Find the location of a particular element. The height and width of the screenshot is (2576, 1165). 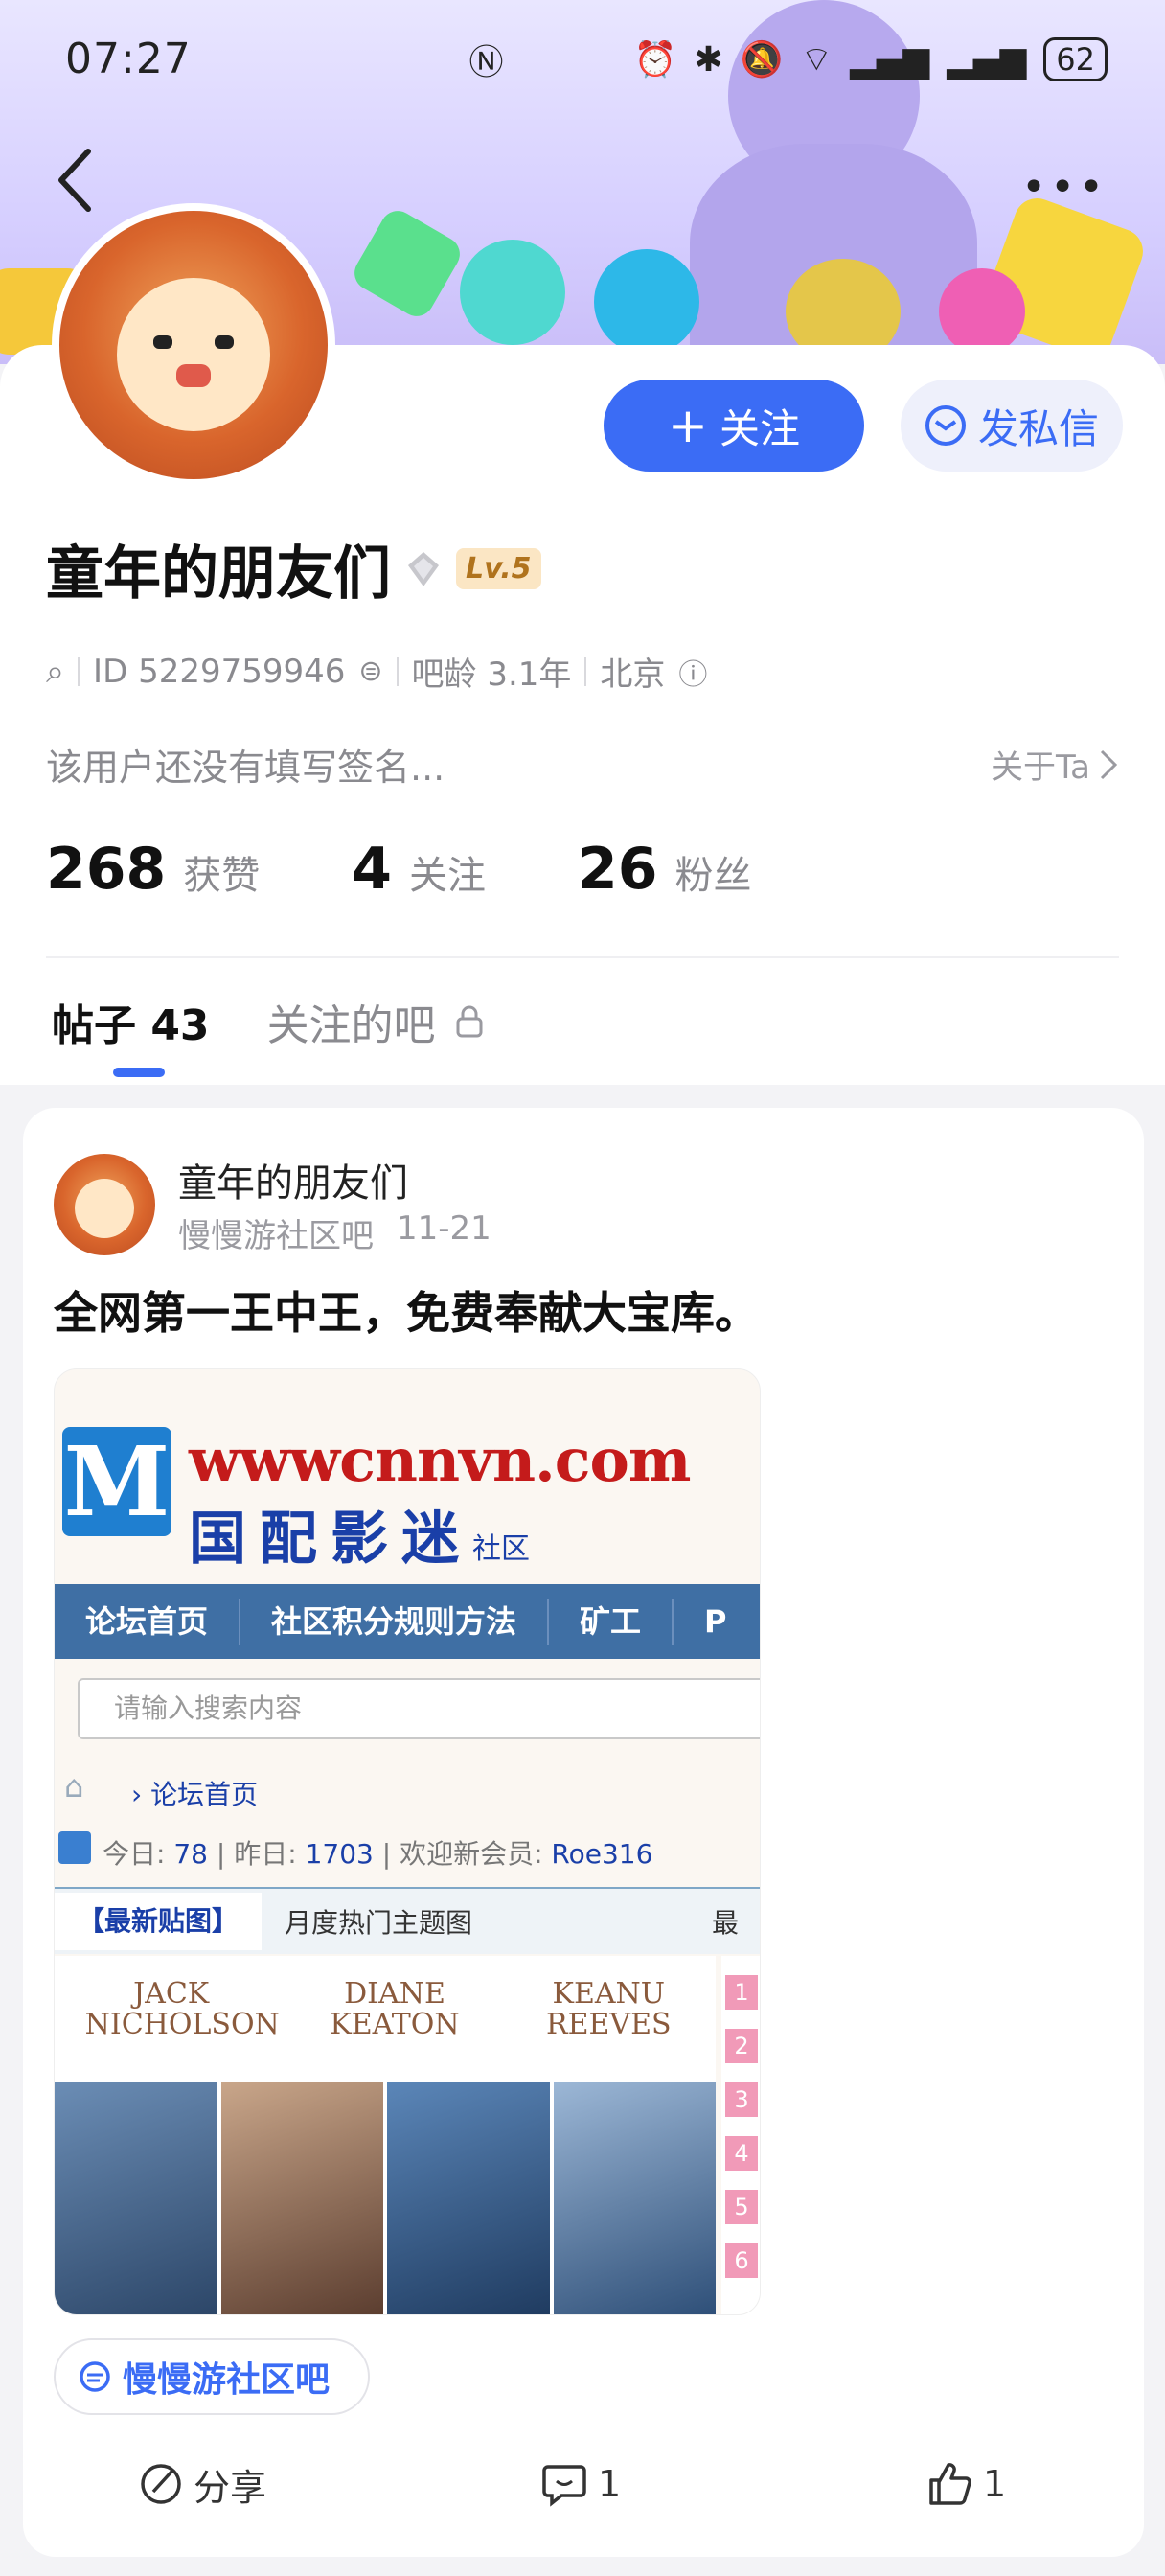

comment-count: 1 is located at coordinates (610, 2484).